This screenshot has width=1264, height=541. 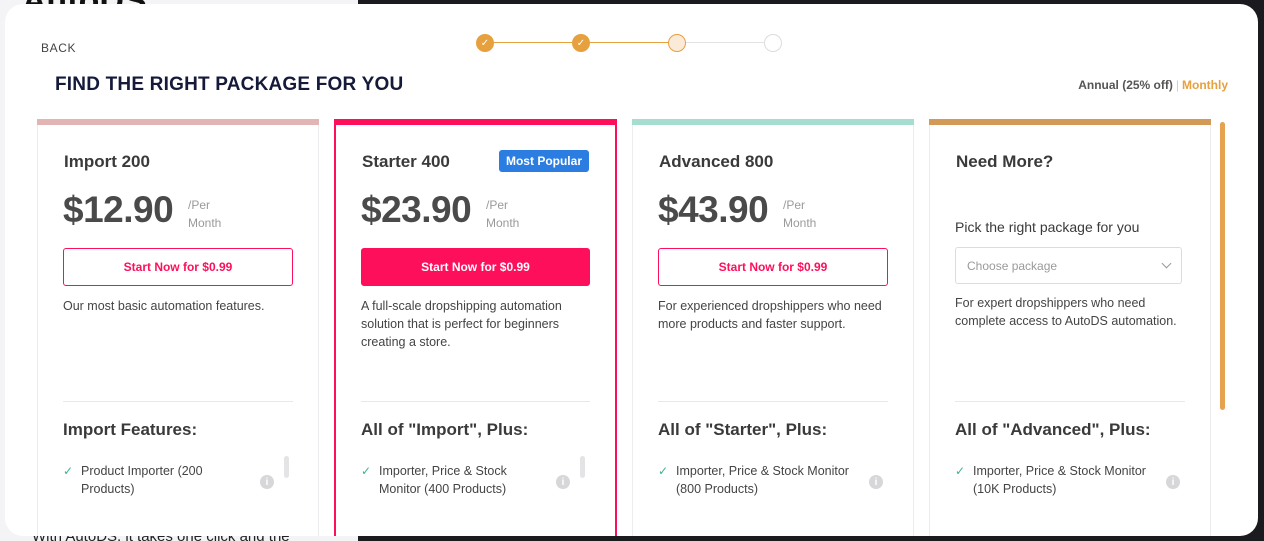 I want to click on features-heading: All of "Starter", Plus:, so click(x=743, y=429).